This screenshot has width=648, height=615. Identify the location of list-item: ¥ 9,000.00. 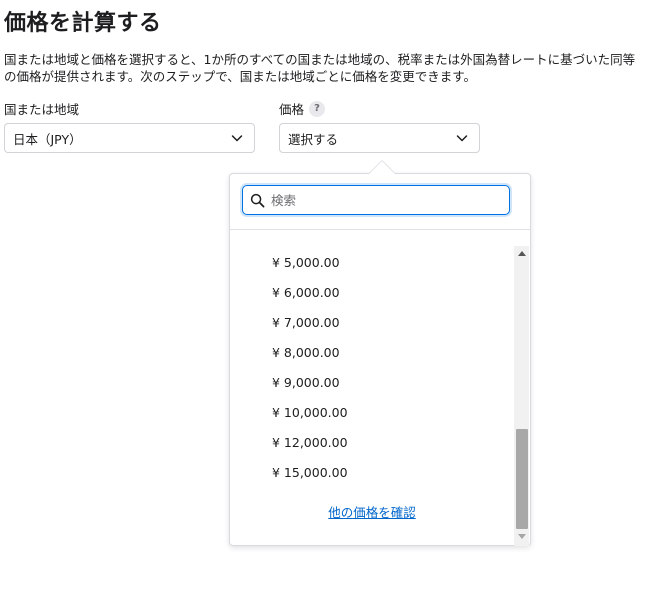
(372, 383).